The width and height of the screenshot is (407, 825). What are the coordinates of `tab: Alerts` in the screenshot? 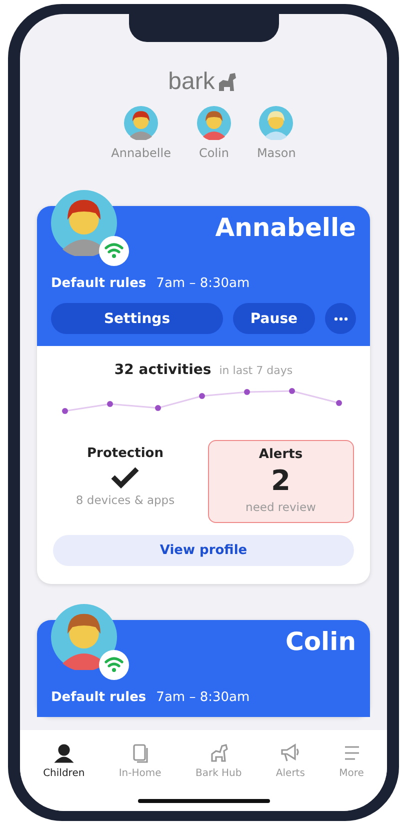 It's located at (290, 760).